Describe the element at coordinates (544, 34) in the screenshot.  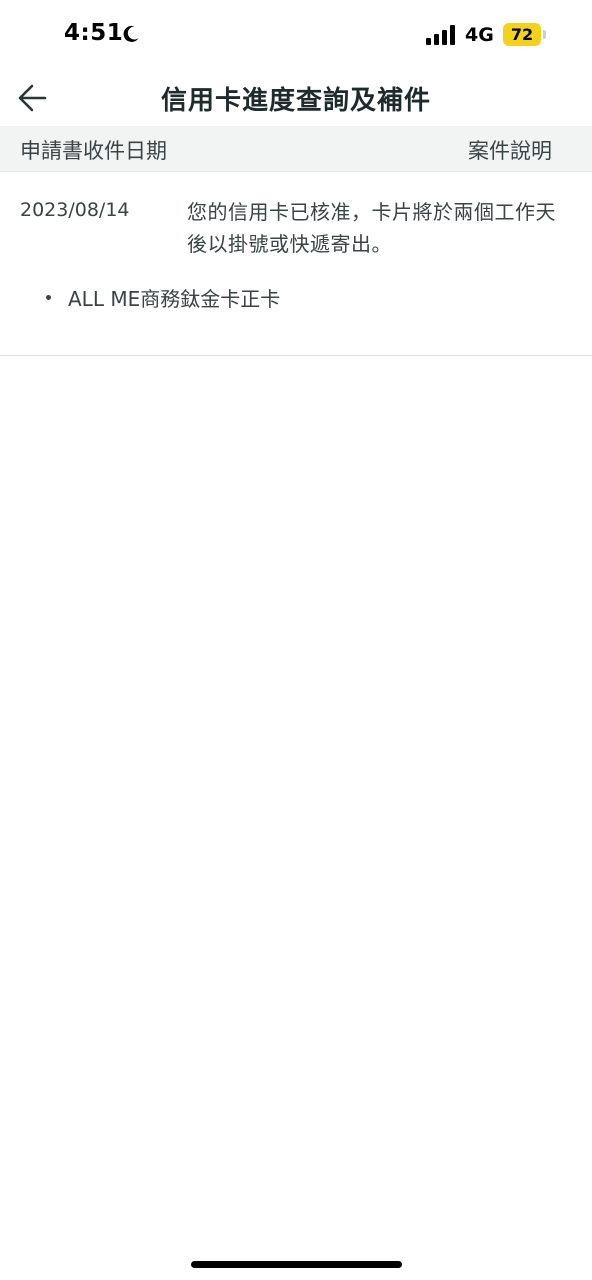
I see `battery-tip` at that location.